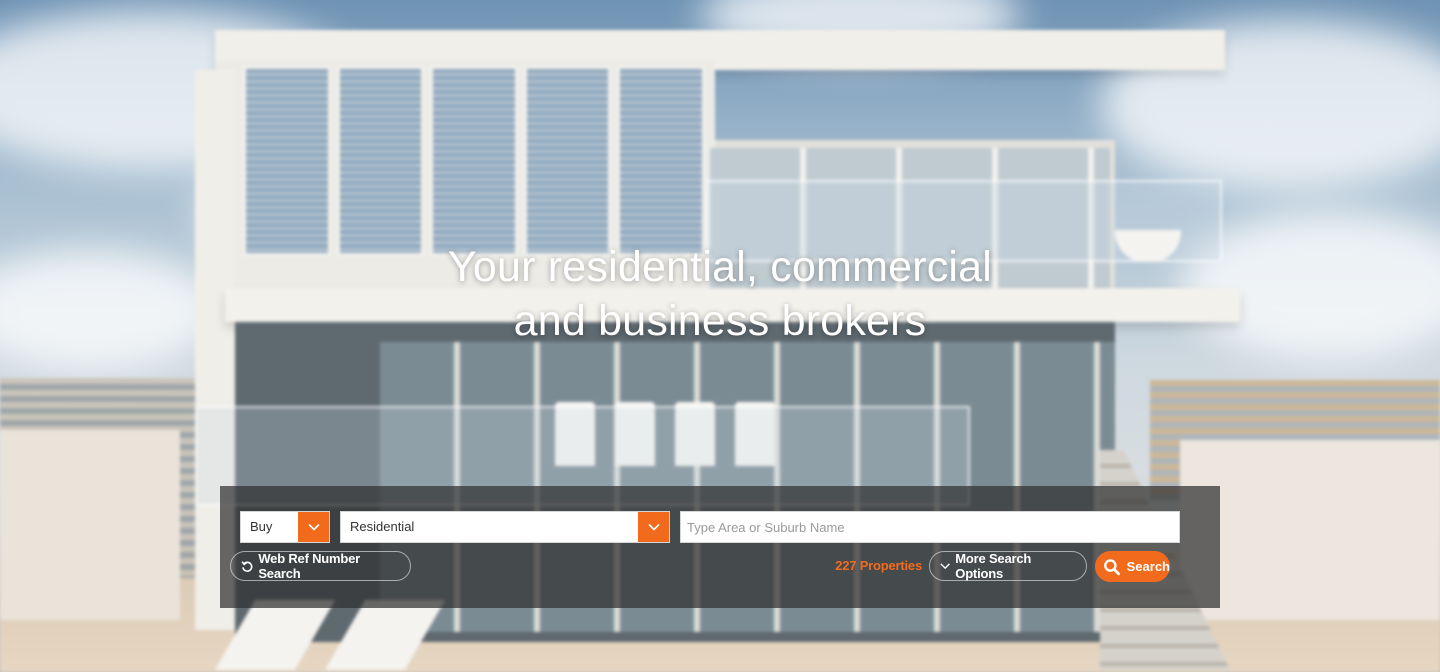 The width and height of the screenshot is (1440, 672). I want to click on refresh-icon, so click(247, 566).